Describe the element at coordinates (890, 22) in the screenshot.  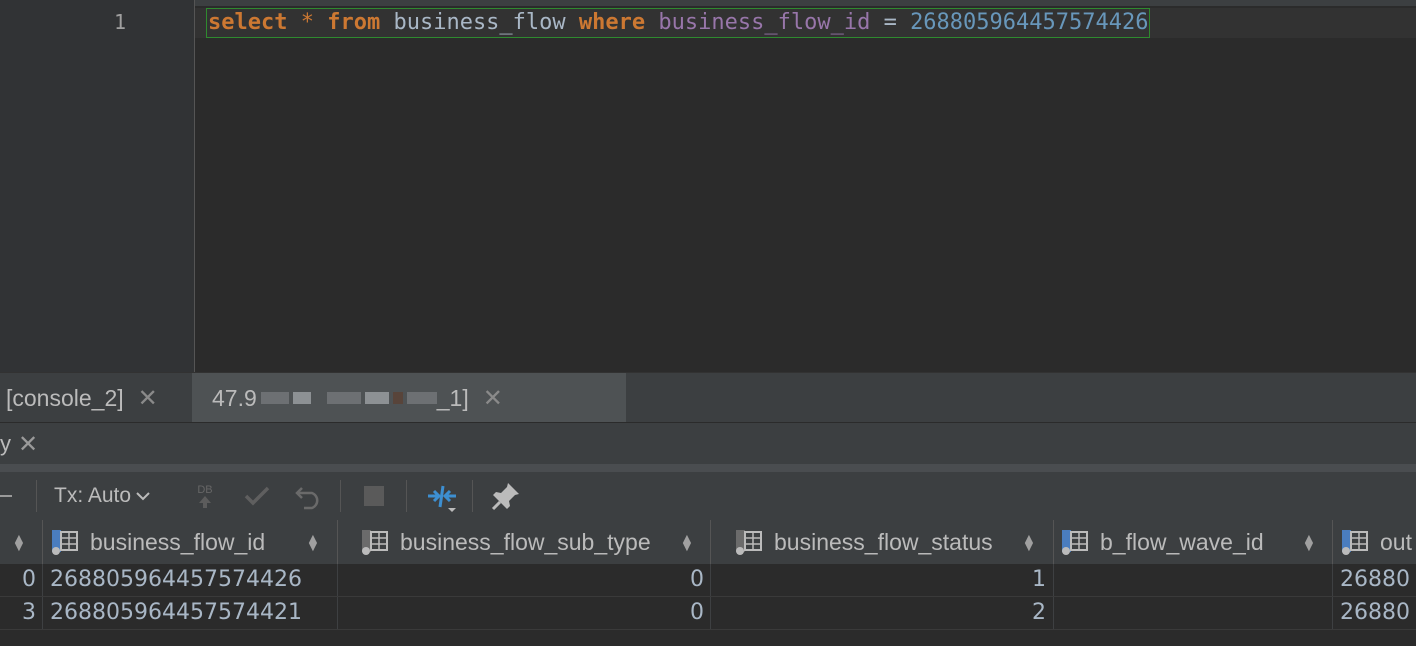
I see `operator-equals: =` at that location.